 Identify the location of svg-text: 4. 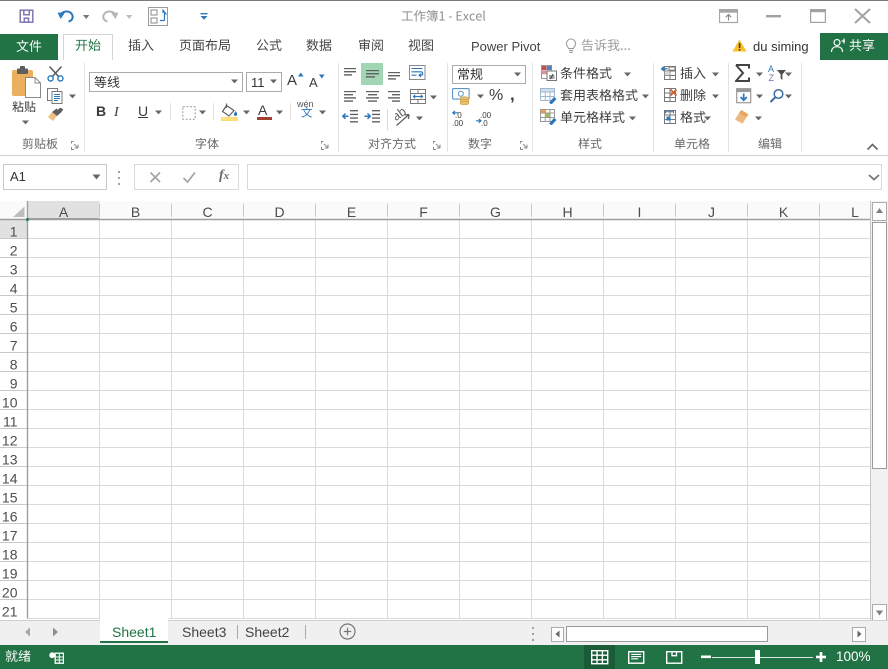
(14, 289).